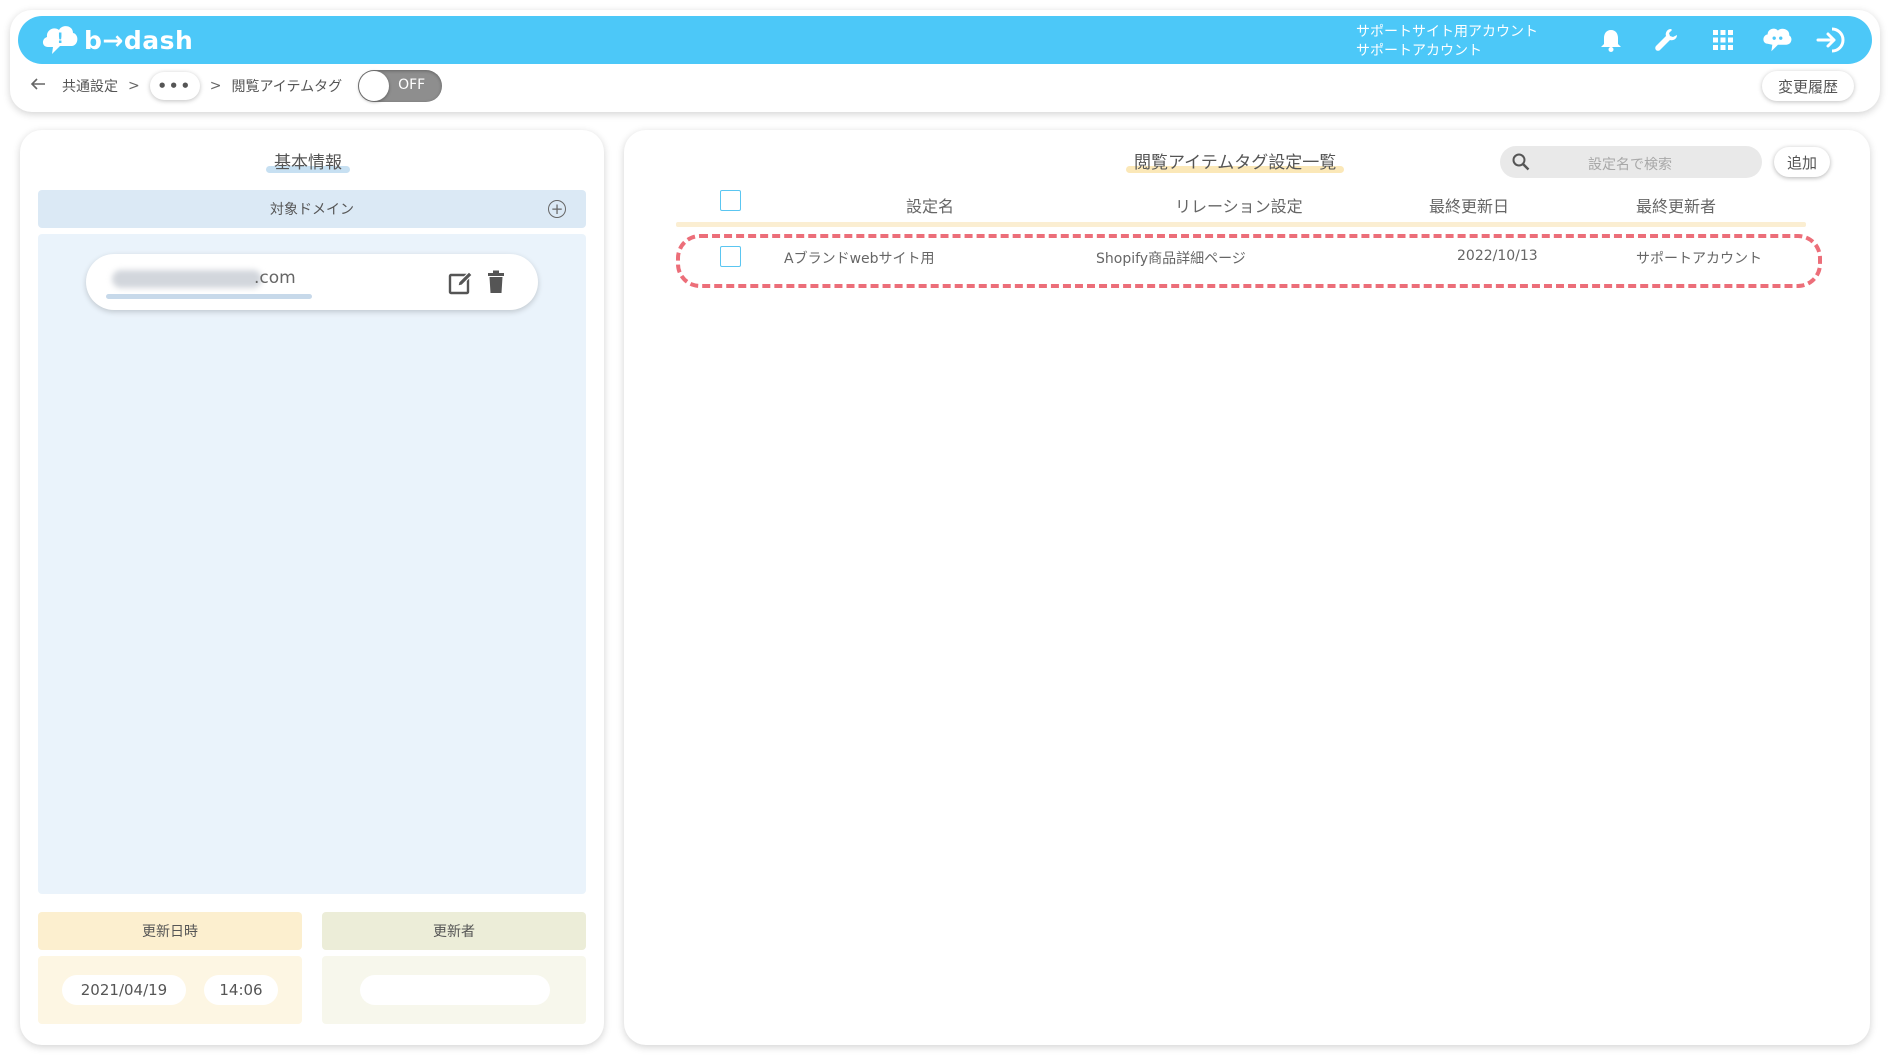 This screenshot has height=1063, width=1890. I want to click on search-icon, so click(1521, 164).